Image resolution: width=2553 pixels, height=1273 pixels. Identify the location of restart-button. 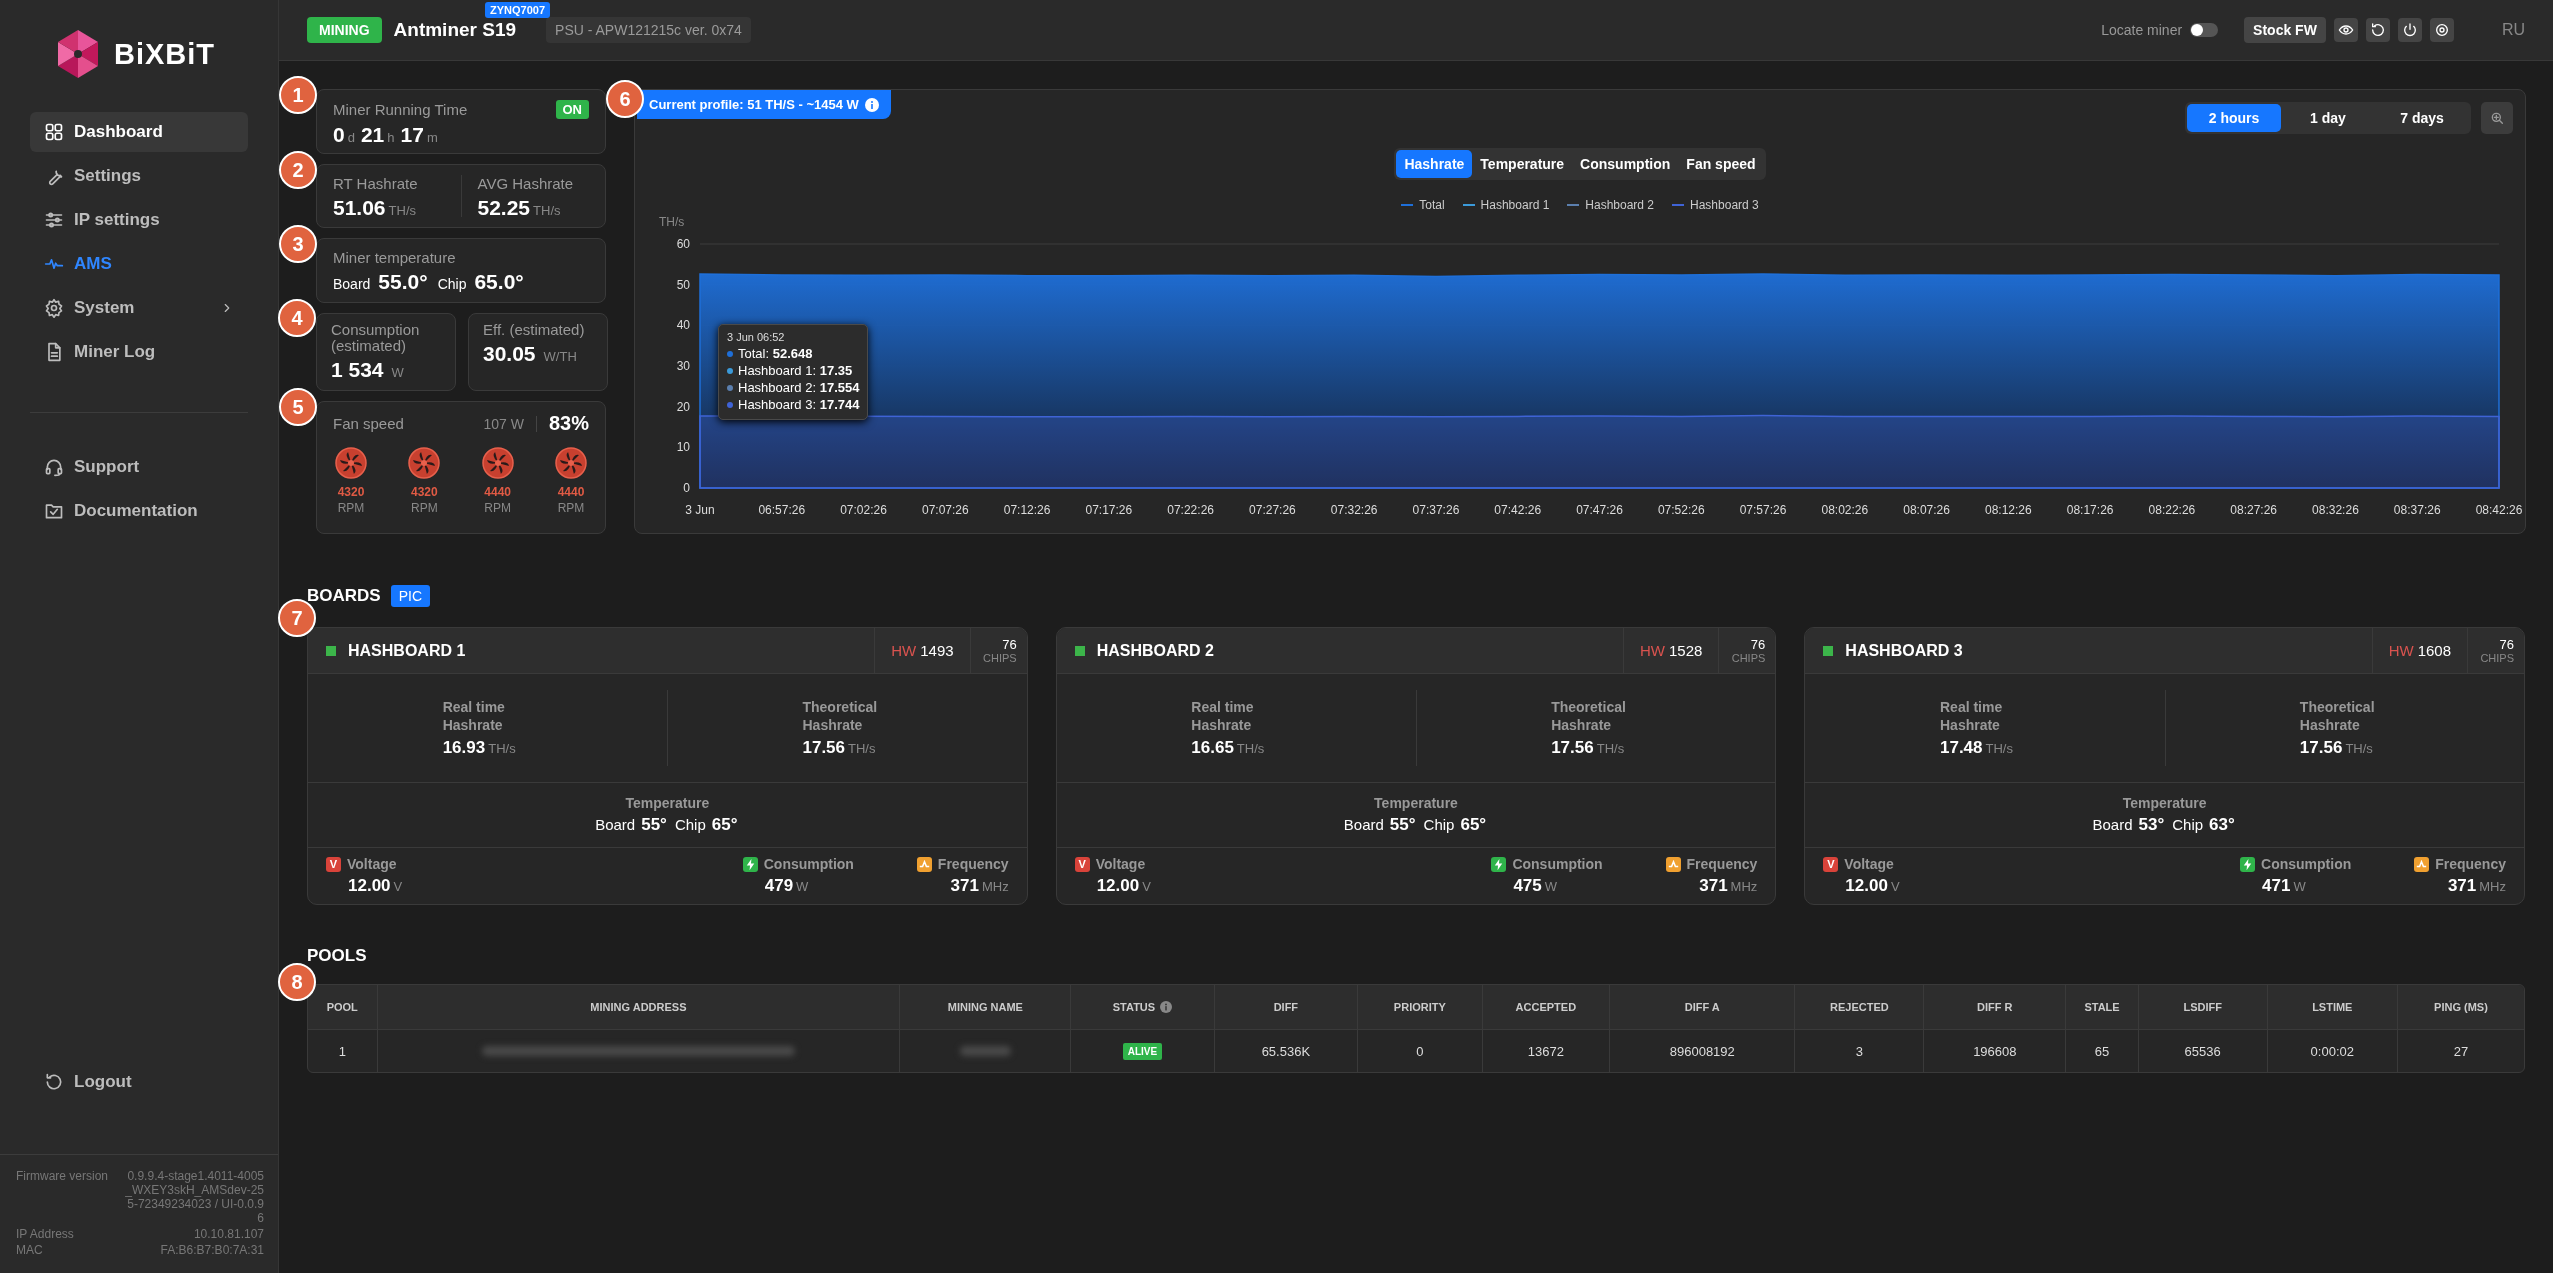
(2377, 30).